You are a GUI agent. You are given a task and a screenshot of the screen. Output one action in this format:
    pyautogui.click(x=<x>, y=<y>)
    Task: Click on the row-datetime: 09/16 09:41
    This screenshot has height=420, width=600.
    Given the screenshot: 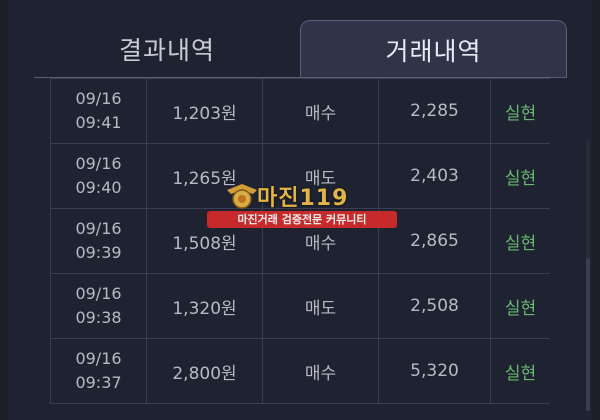 What is the action you would take?
    pyautogui.click(x=98, y=111)
    